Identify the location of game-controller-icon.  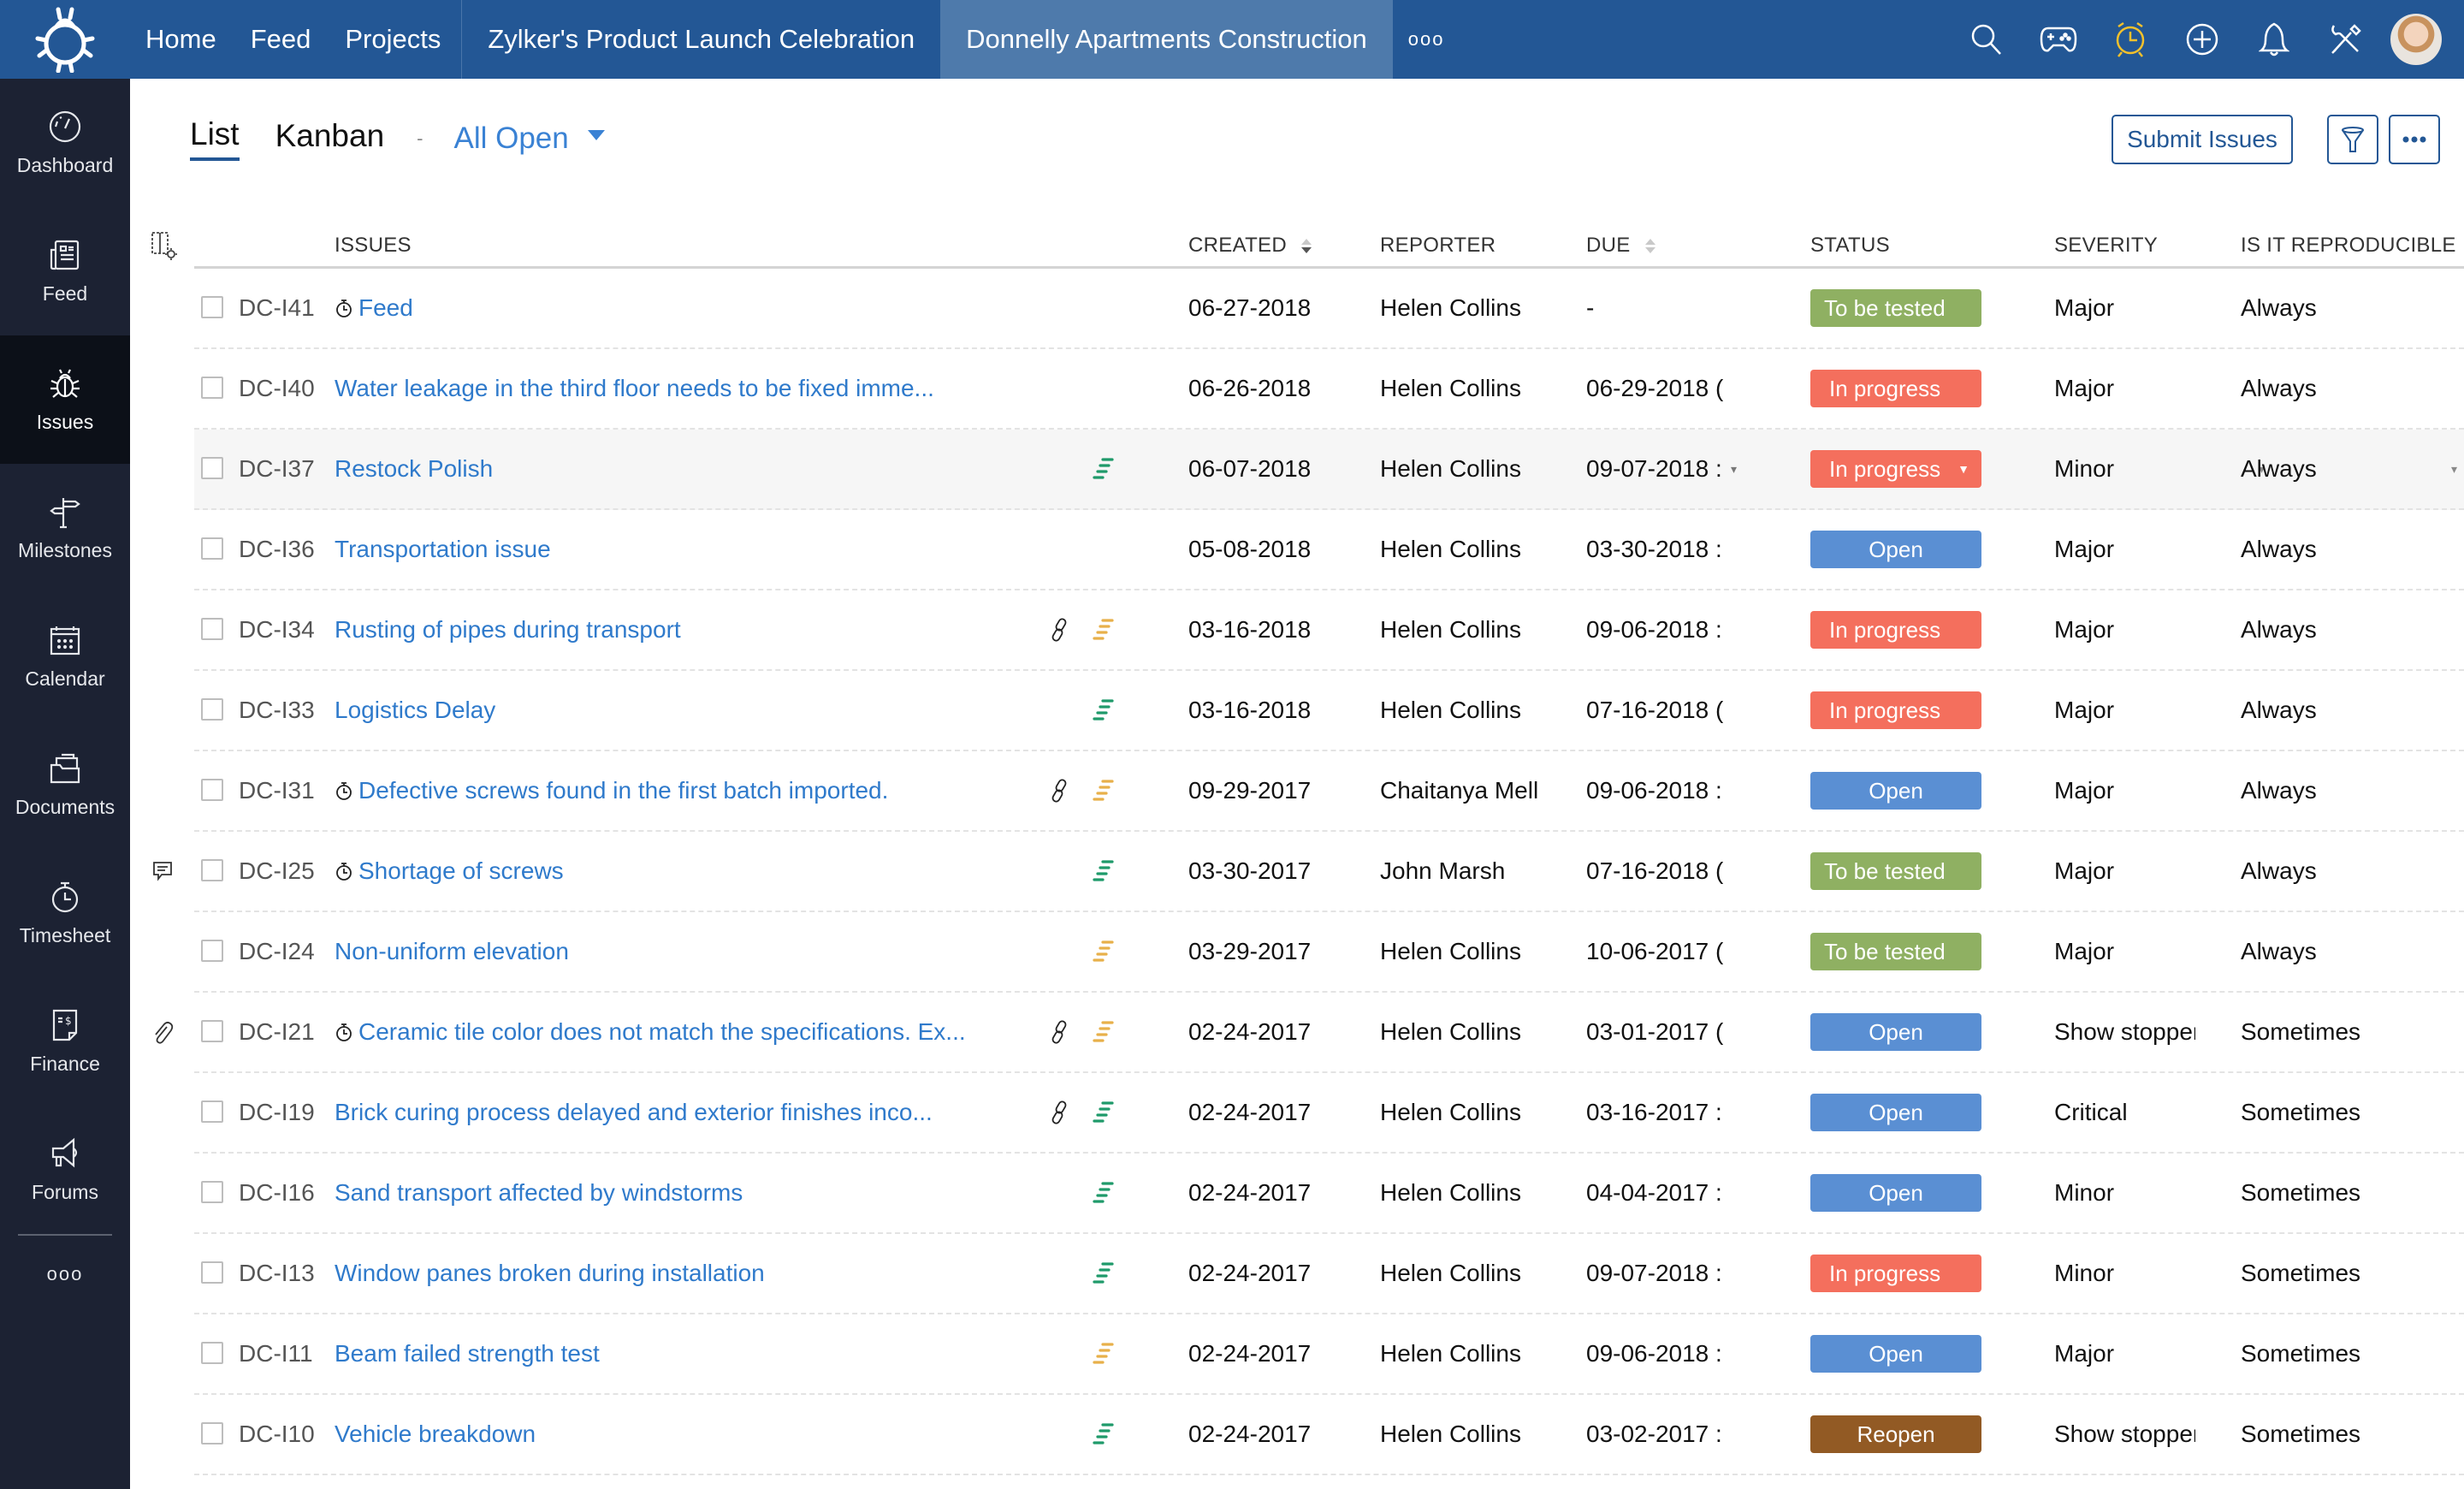
(2058, 39).